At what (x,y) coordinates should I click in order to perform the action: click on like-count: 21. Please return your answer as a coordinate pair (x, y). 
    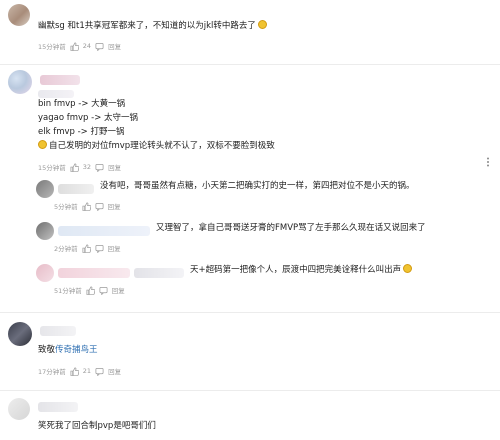
    Looking at the image, I should click on (87, 371).